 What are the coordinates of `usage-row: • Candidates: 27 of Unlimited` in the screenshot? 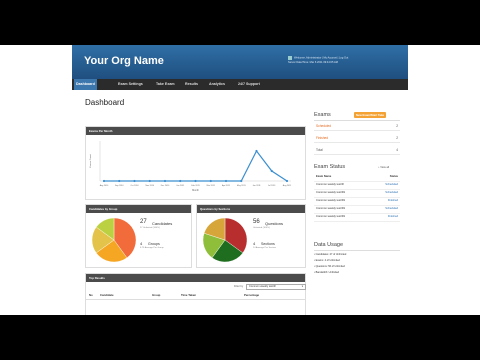 It's located at (330, 254).